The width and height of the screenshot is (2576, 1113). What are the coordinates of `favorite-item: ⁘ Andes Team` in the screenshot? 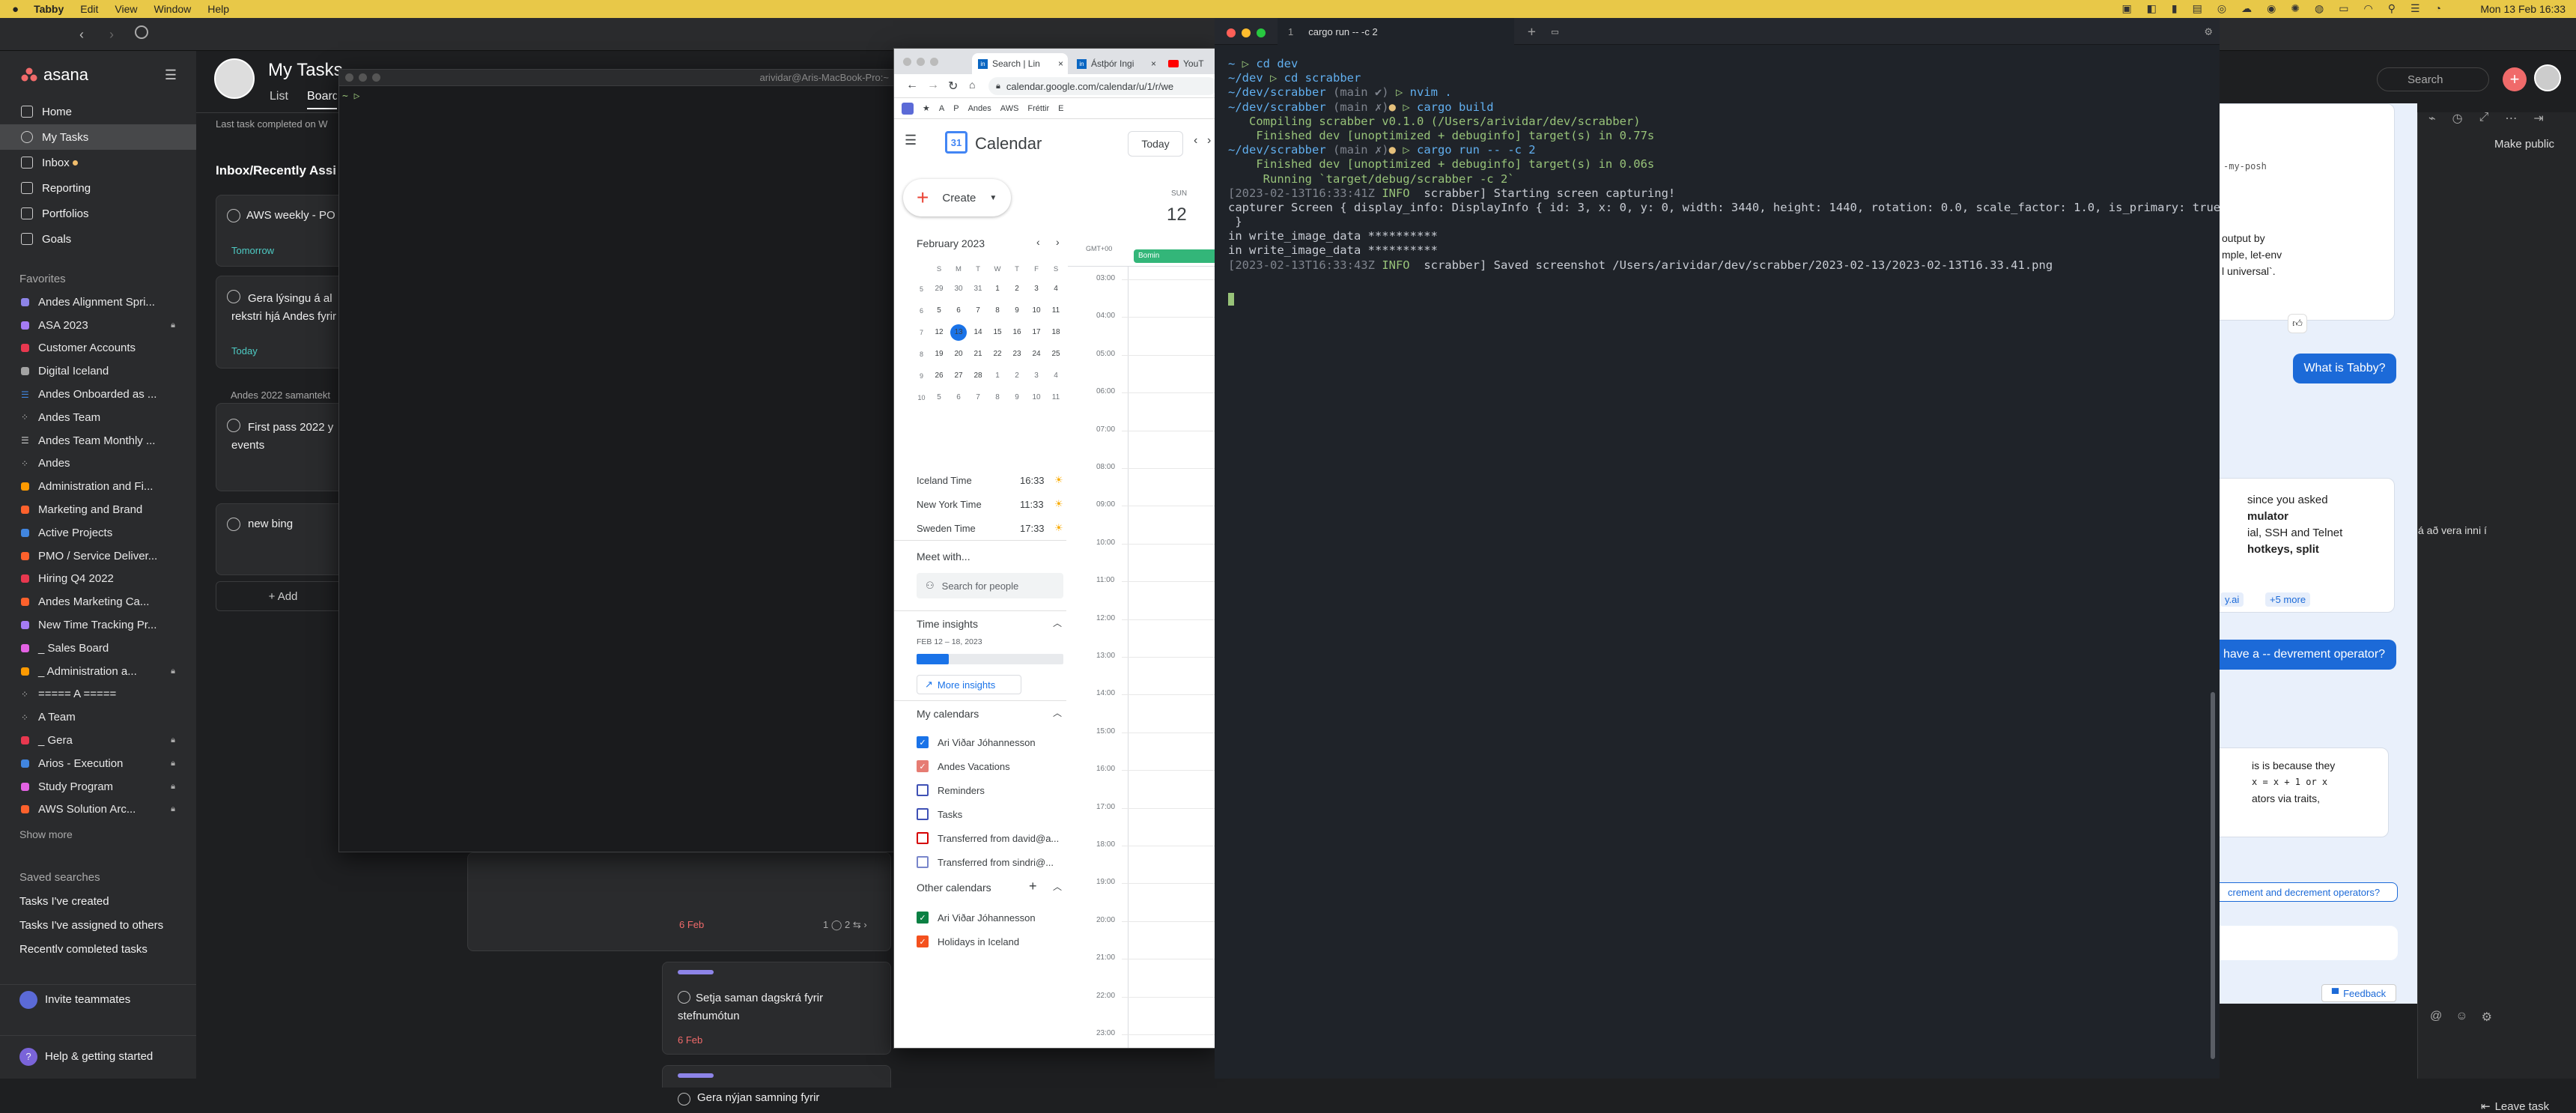 It's located at (98, 417).